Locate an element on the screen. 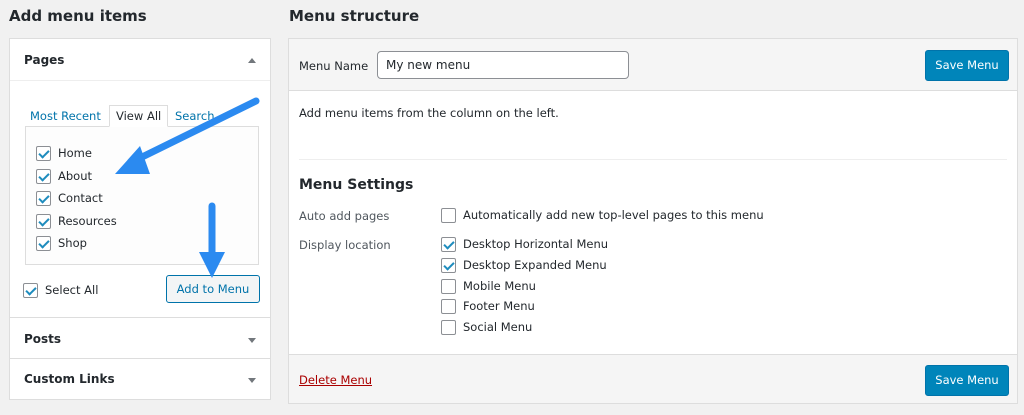  select-all-label: Select All is located at coordinates (71, 290).